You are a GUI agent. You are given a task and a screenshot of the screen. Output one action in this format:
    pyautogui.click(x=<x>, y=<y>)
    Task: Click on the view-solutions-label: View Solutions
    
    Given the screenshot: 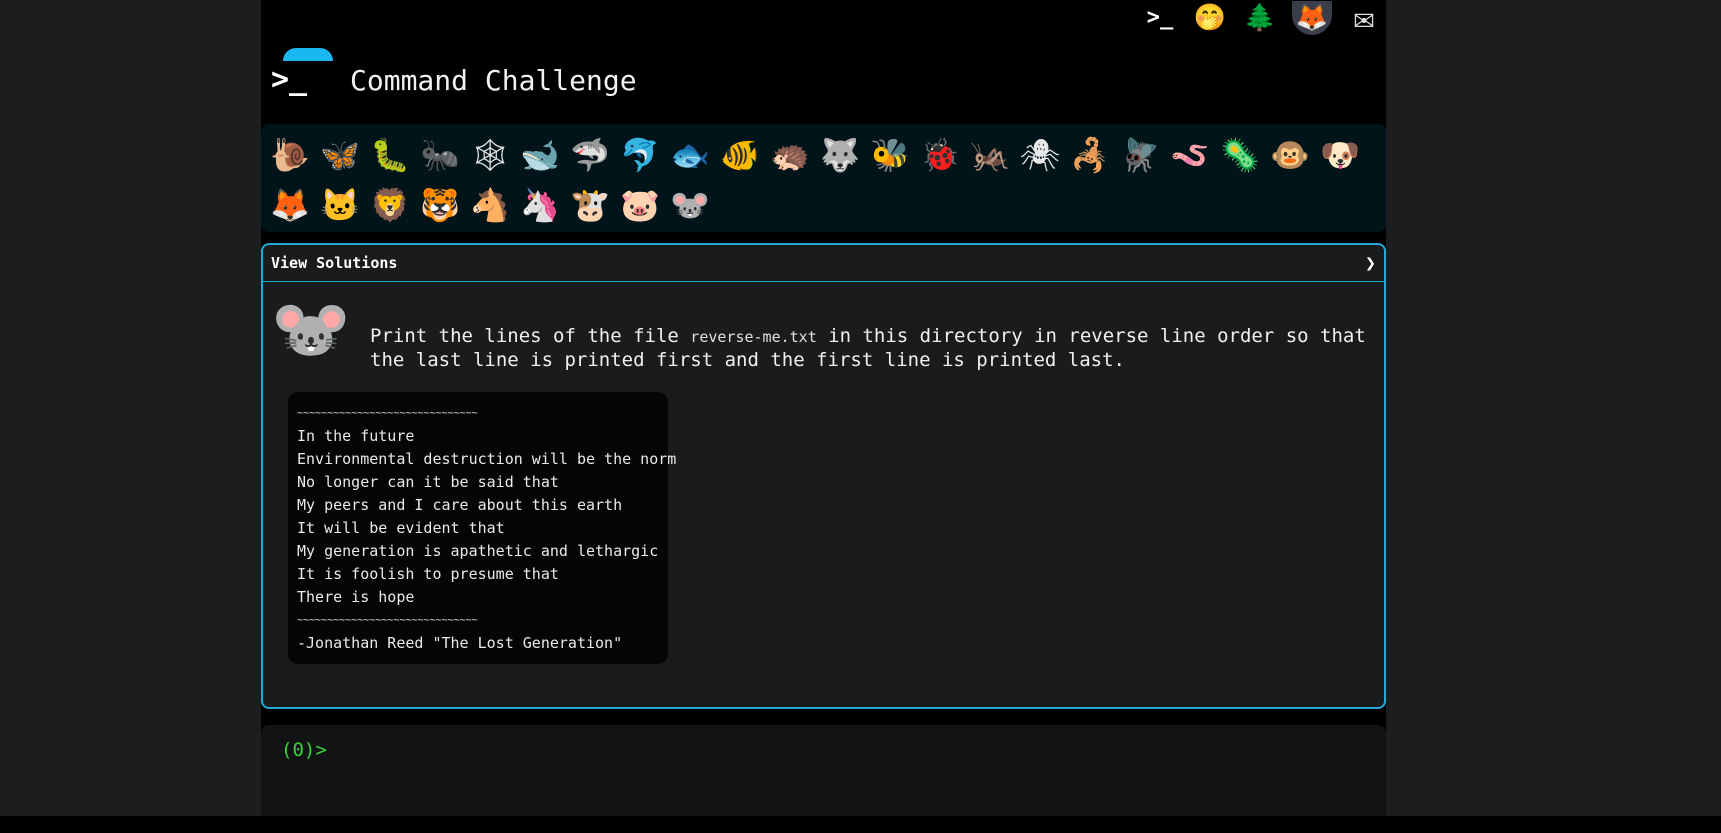 What is the action you would take?
    pyautogui.click(x=334, y=263)
    